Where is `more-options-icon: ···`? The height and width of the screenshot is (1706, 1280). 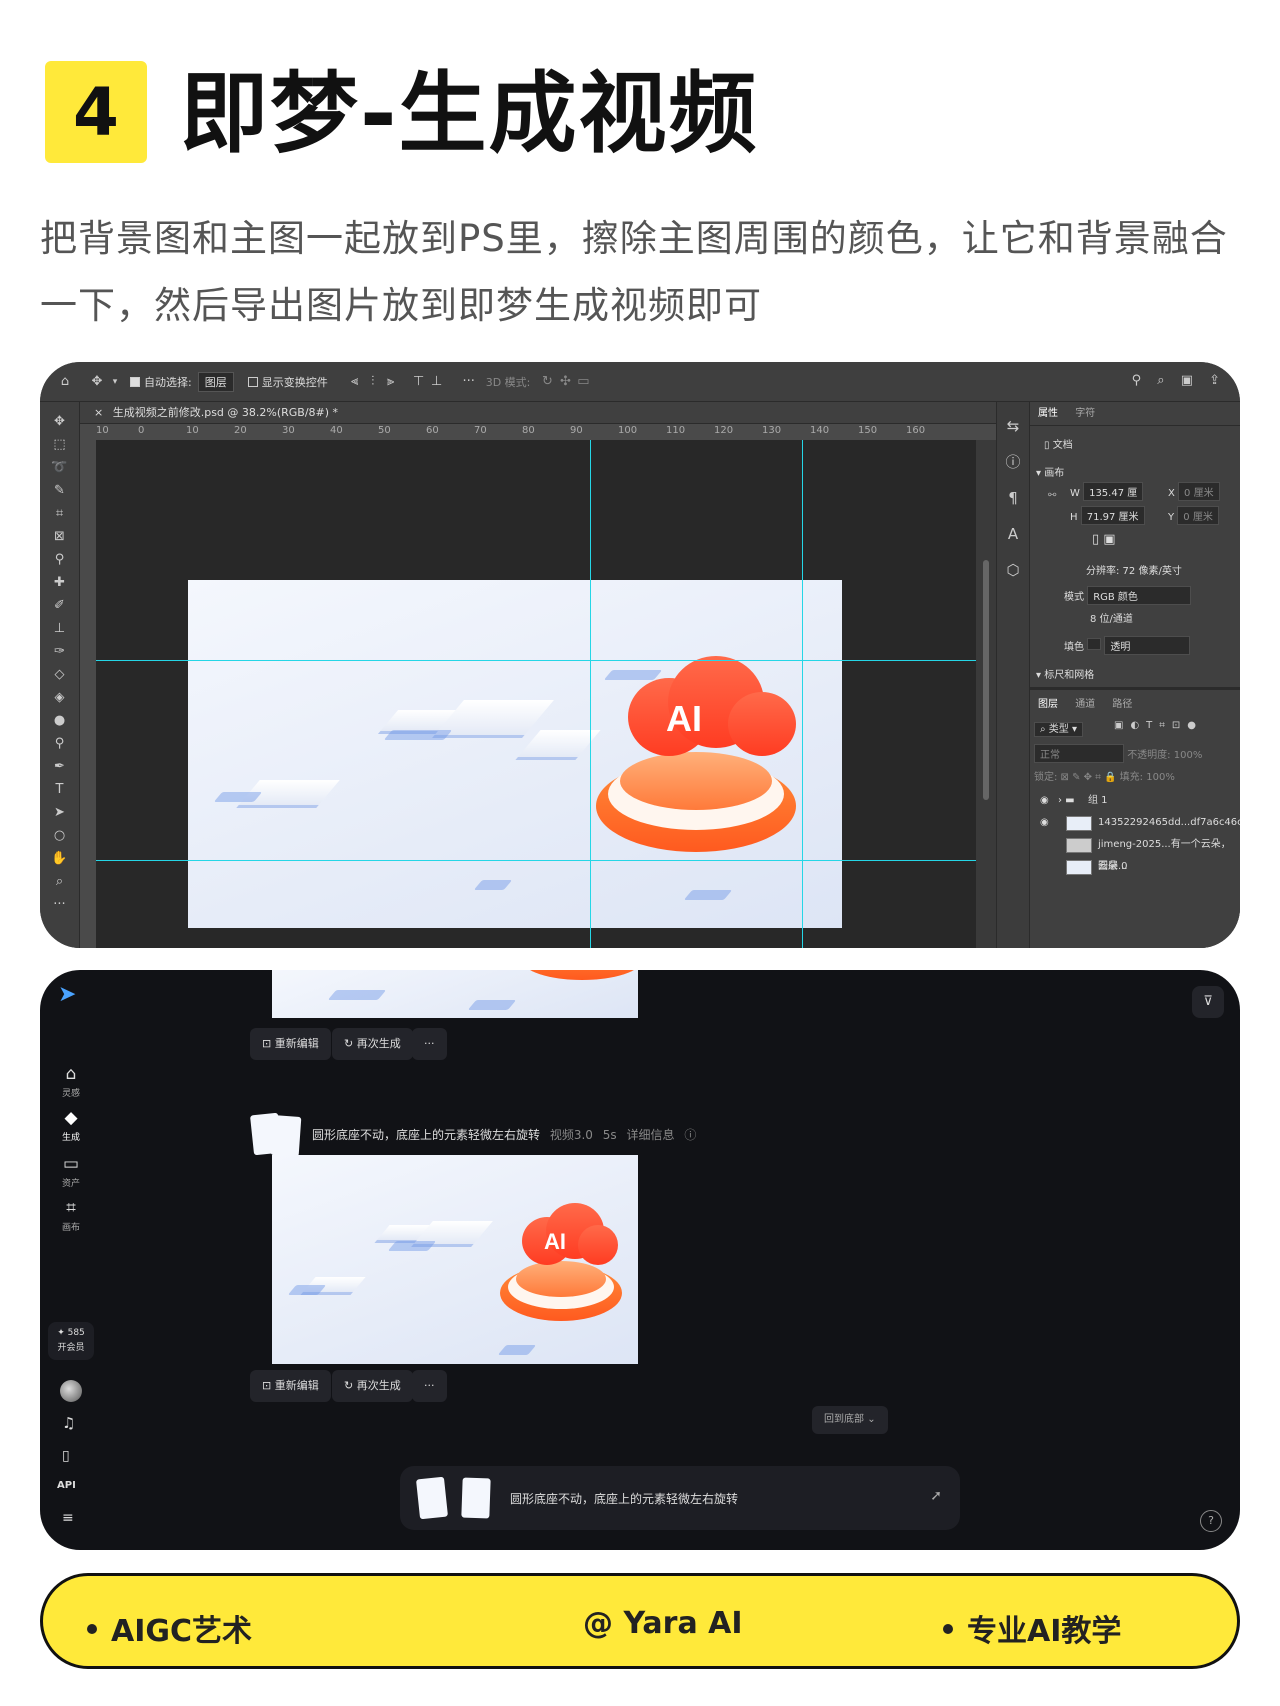 more-options-icon: ··· is located at coordinates (469, 381).